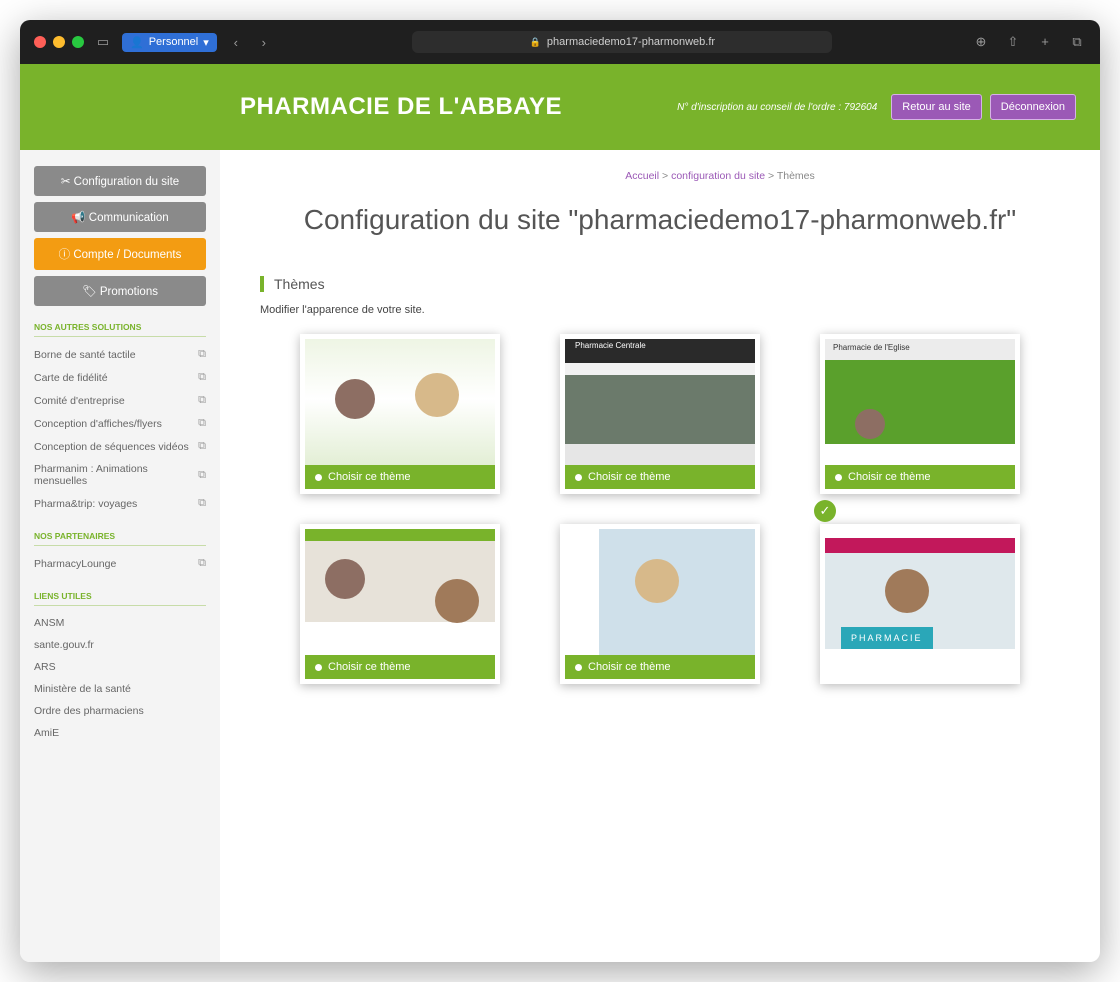 This screenshot has width=1120, height=982. I want to click on theme-card-active: PHARMACIE, so click(920, 604).